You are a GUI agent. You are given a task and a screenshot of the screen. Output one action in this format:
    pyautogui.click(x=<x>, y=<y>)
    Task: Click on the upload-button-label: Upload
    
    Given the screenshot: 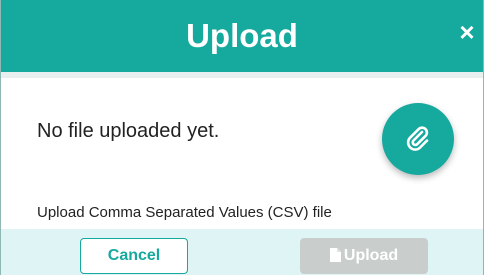 What is the action you would take?
    pyautogui.click(x=371, y=255)
    